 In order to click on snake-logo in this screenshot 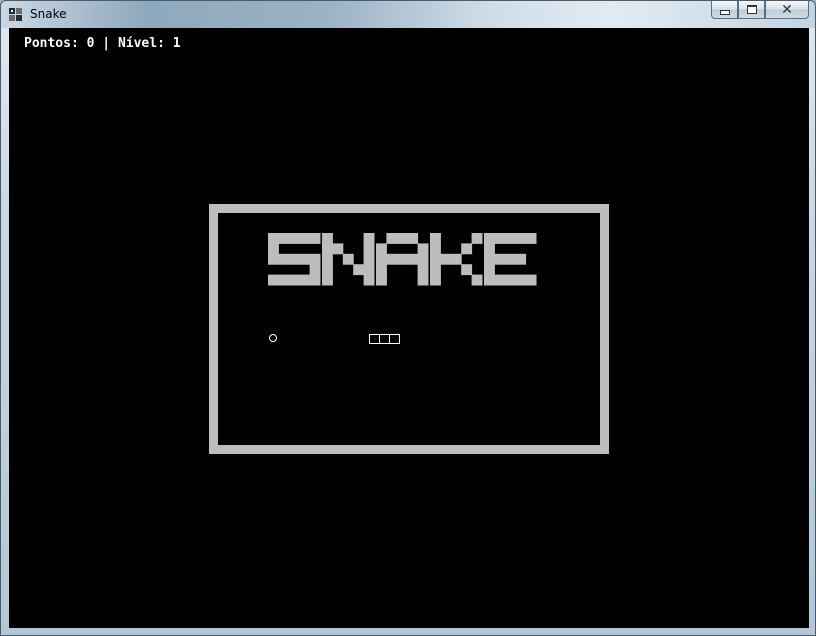, I will do `click(402, 259)`.